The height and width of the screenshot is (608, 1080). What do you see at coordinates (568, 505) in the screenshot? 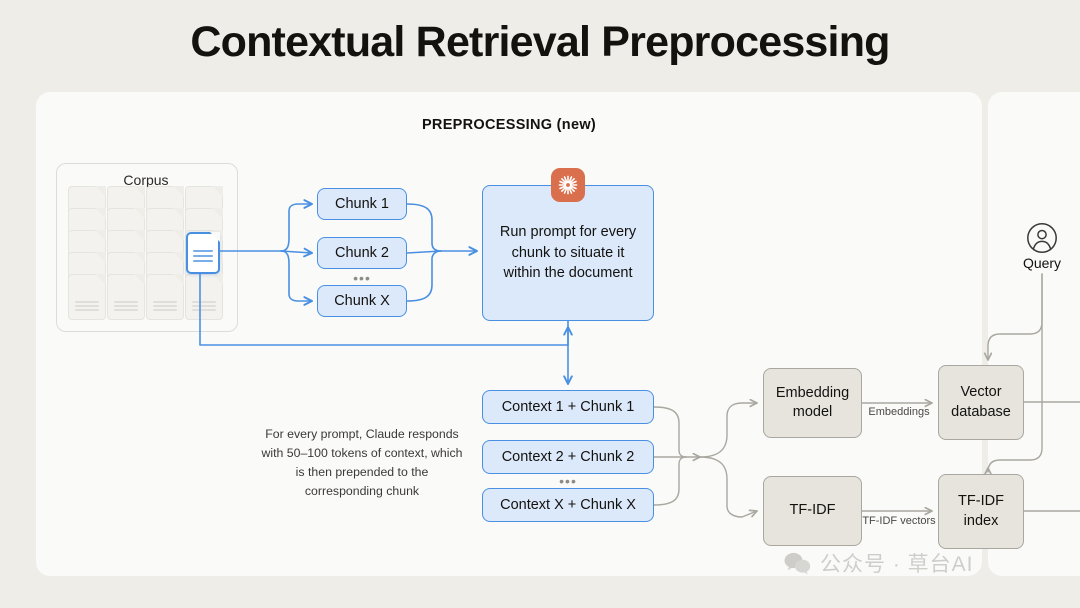
I see `context-chunk-node-x: Context X + Chunk X` at bounding box center [568, 505].